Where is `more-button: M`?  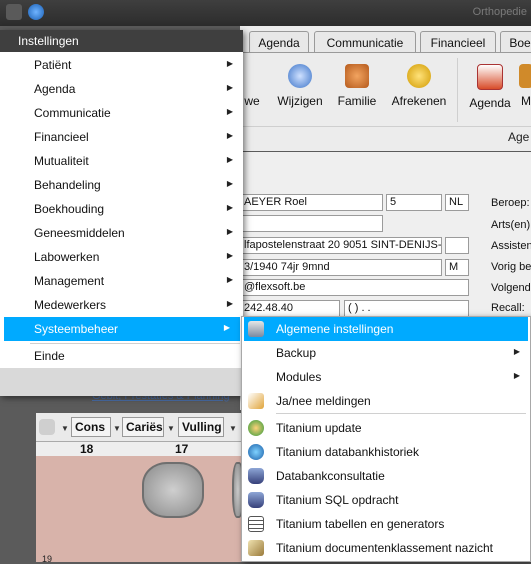 more-button: M is located at coordinates (523, 90).